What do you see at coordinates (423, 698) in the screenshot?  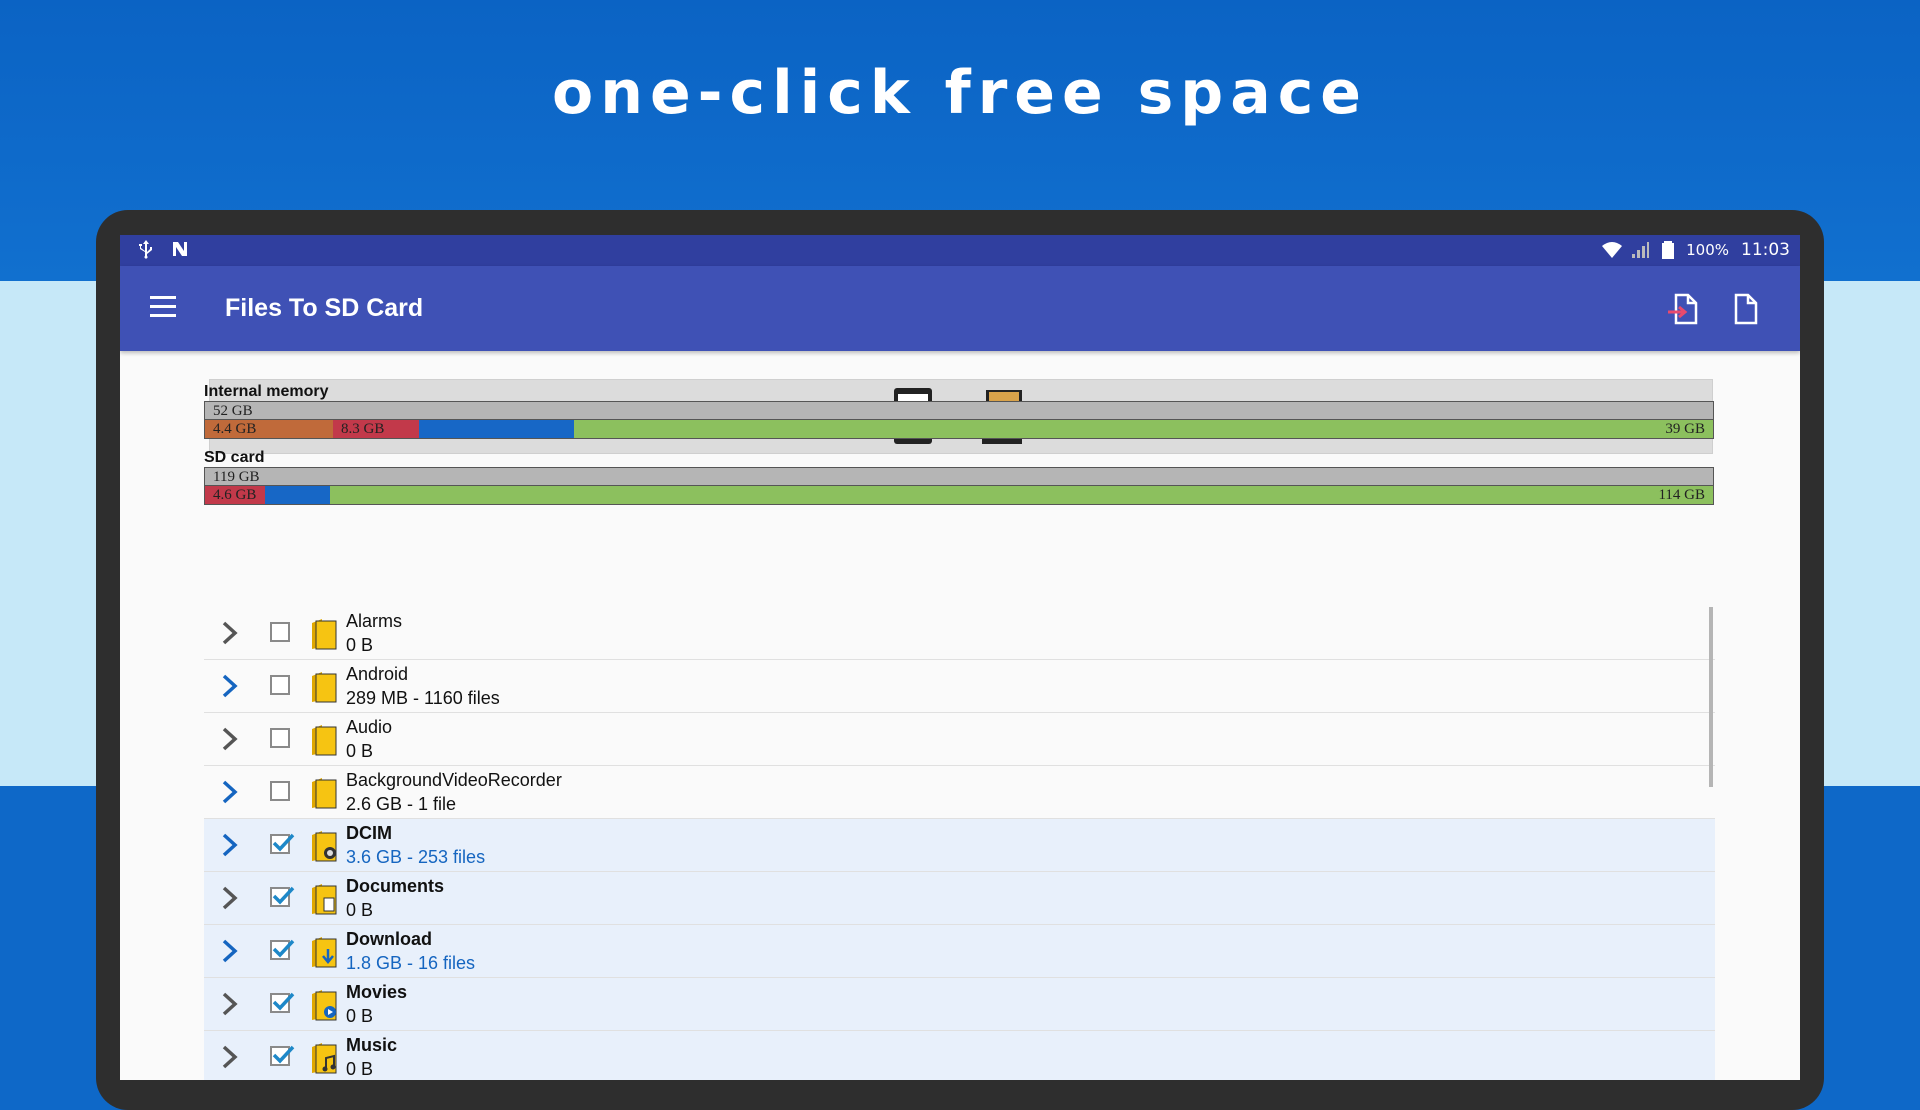 I see `folder-size: 289 MB - 1160 files` at bounding box center [423, 698].